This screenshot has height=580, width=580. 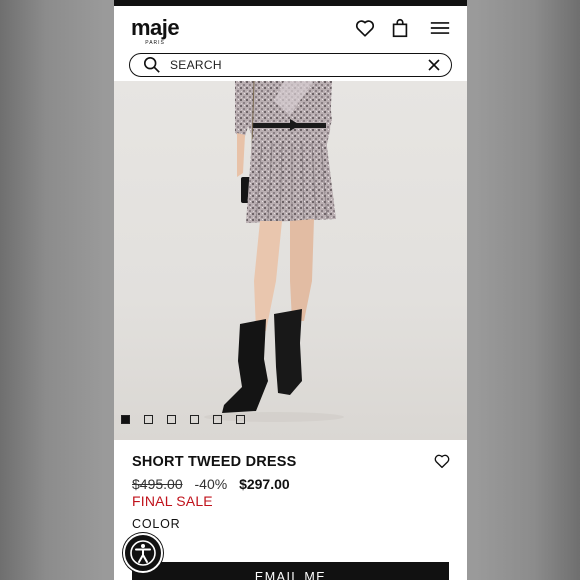 What do you see at coordinates (290, 571) in the screenshot?
I see `email-me-button: EMAIL ME` at bounding box center [290, 571].